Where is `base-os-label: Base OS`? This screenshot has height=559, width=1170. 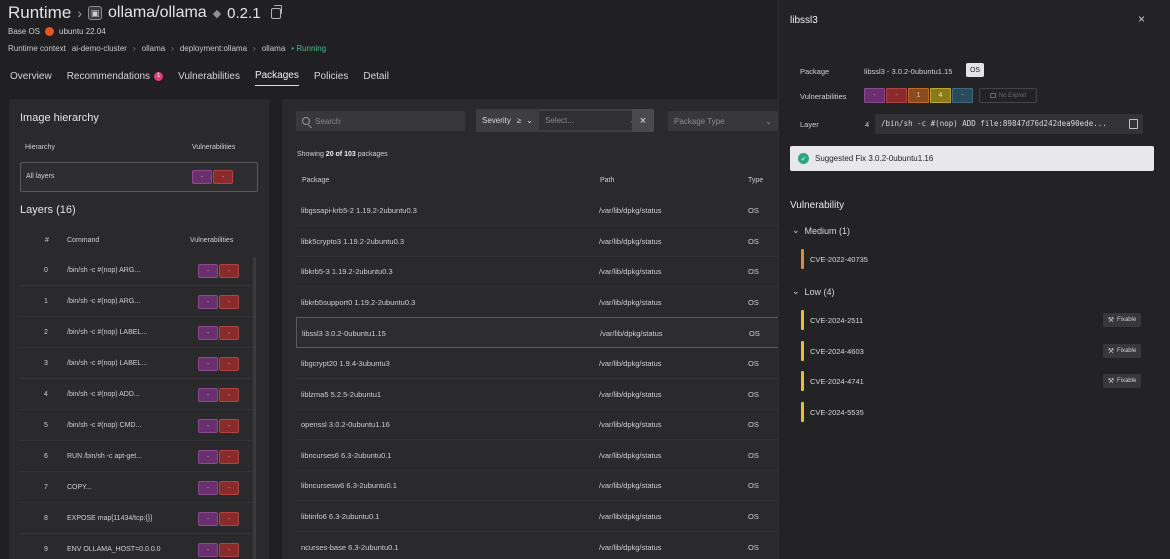 base-os-label: Base OS is located at coordinates (24, 31).